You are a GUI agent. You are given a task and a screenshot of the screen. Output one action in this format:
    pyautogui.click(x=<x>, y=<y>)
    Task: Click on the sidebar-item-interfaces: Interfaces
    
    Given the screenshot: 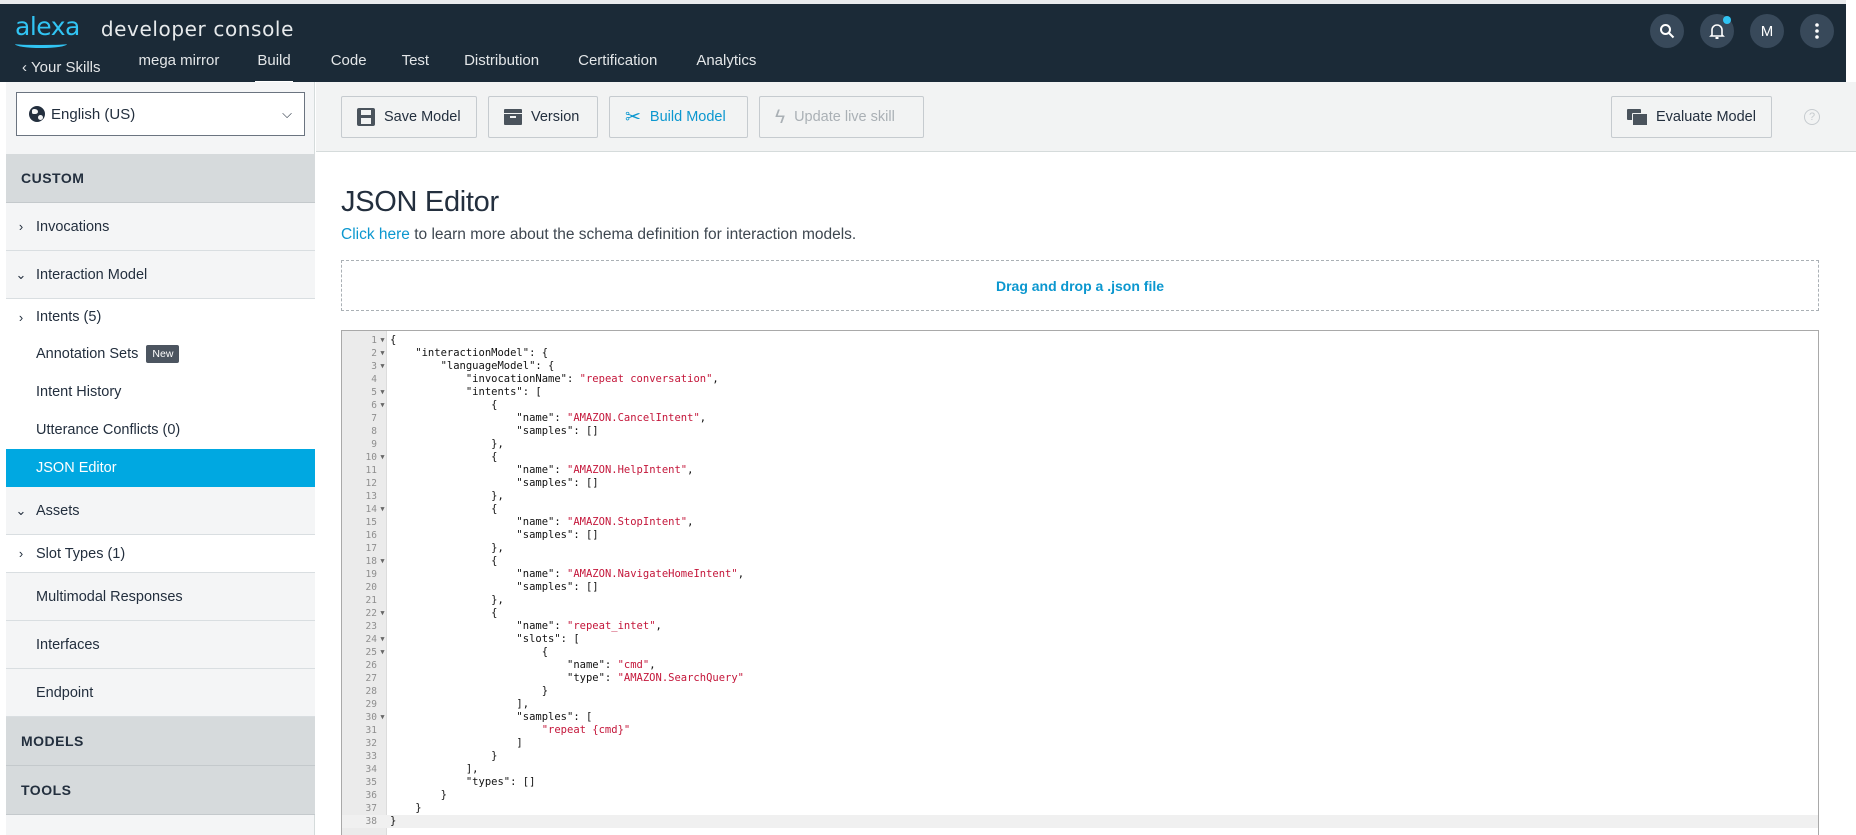 What is the action you would take?
    pyautogui.click(x=160, y=645)
    